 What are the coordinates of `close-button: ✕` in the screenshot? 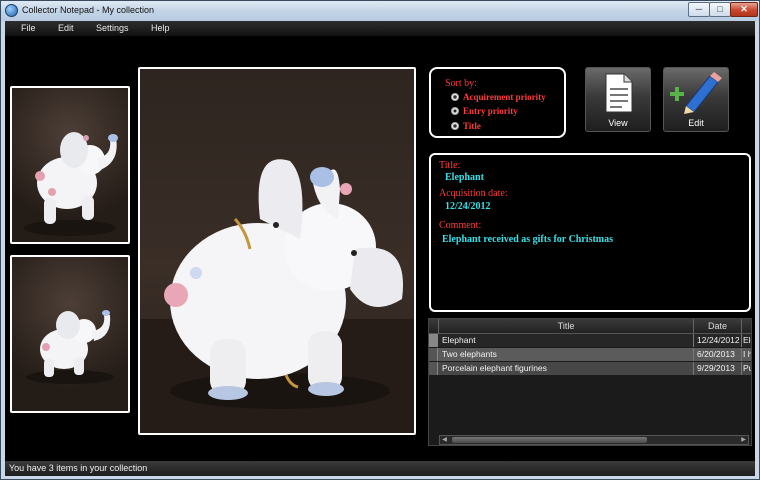 It's located at (744, 9).